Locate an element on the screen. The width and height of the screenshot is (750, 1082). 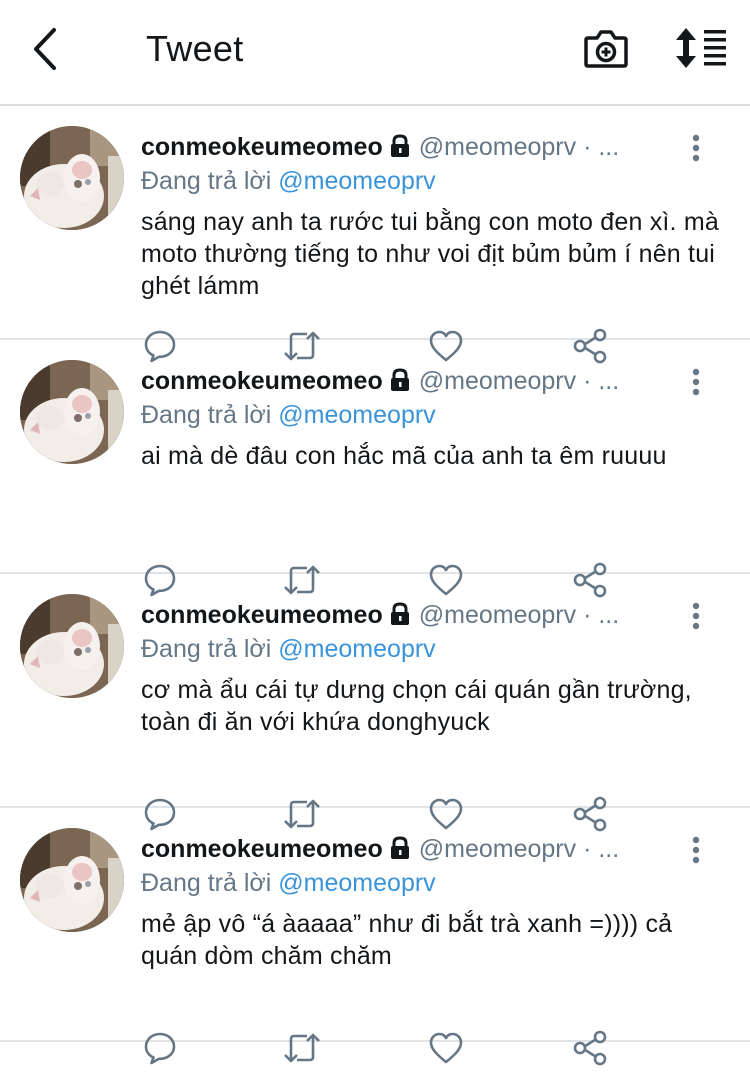
chevron-left-icon is located at coordinates (45, 49).